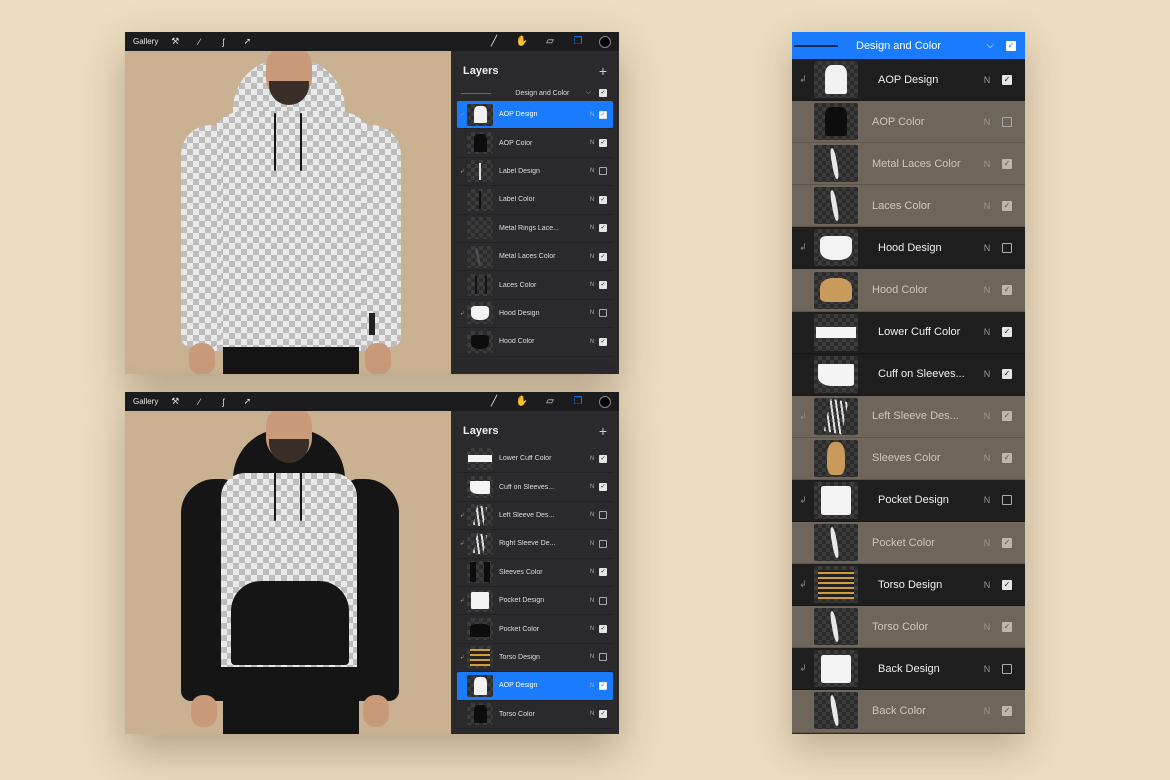 Image resolution: width=1170 pixels, height=780 pixels. What do you see at coordinates (223, 42) in the screenshot?
I see `selection-icon: ʃ` at bounding box center [223, 42].